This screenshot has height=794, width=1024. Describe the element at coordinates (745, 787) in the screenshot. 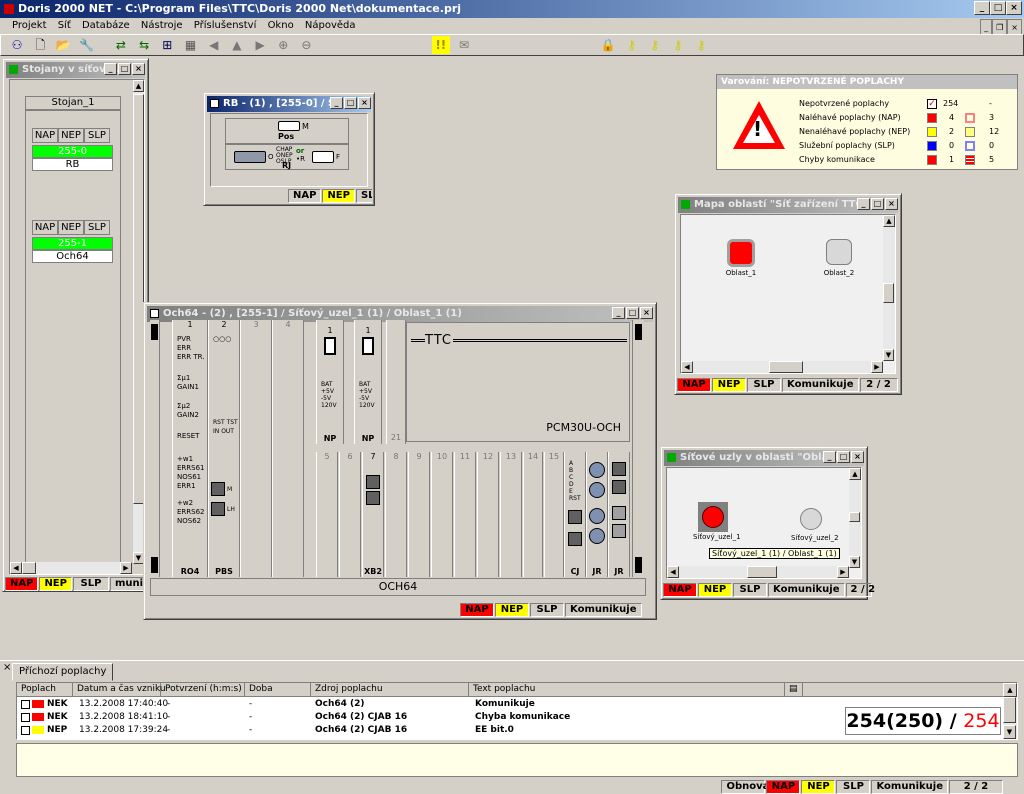

I see `status-obnova: Obnova` at that location.